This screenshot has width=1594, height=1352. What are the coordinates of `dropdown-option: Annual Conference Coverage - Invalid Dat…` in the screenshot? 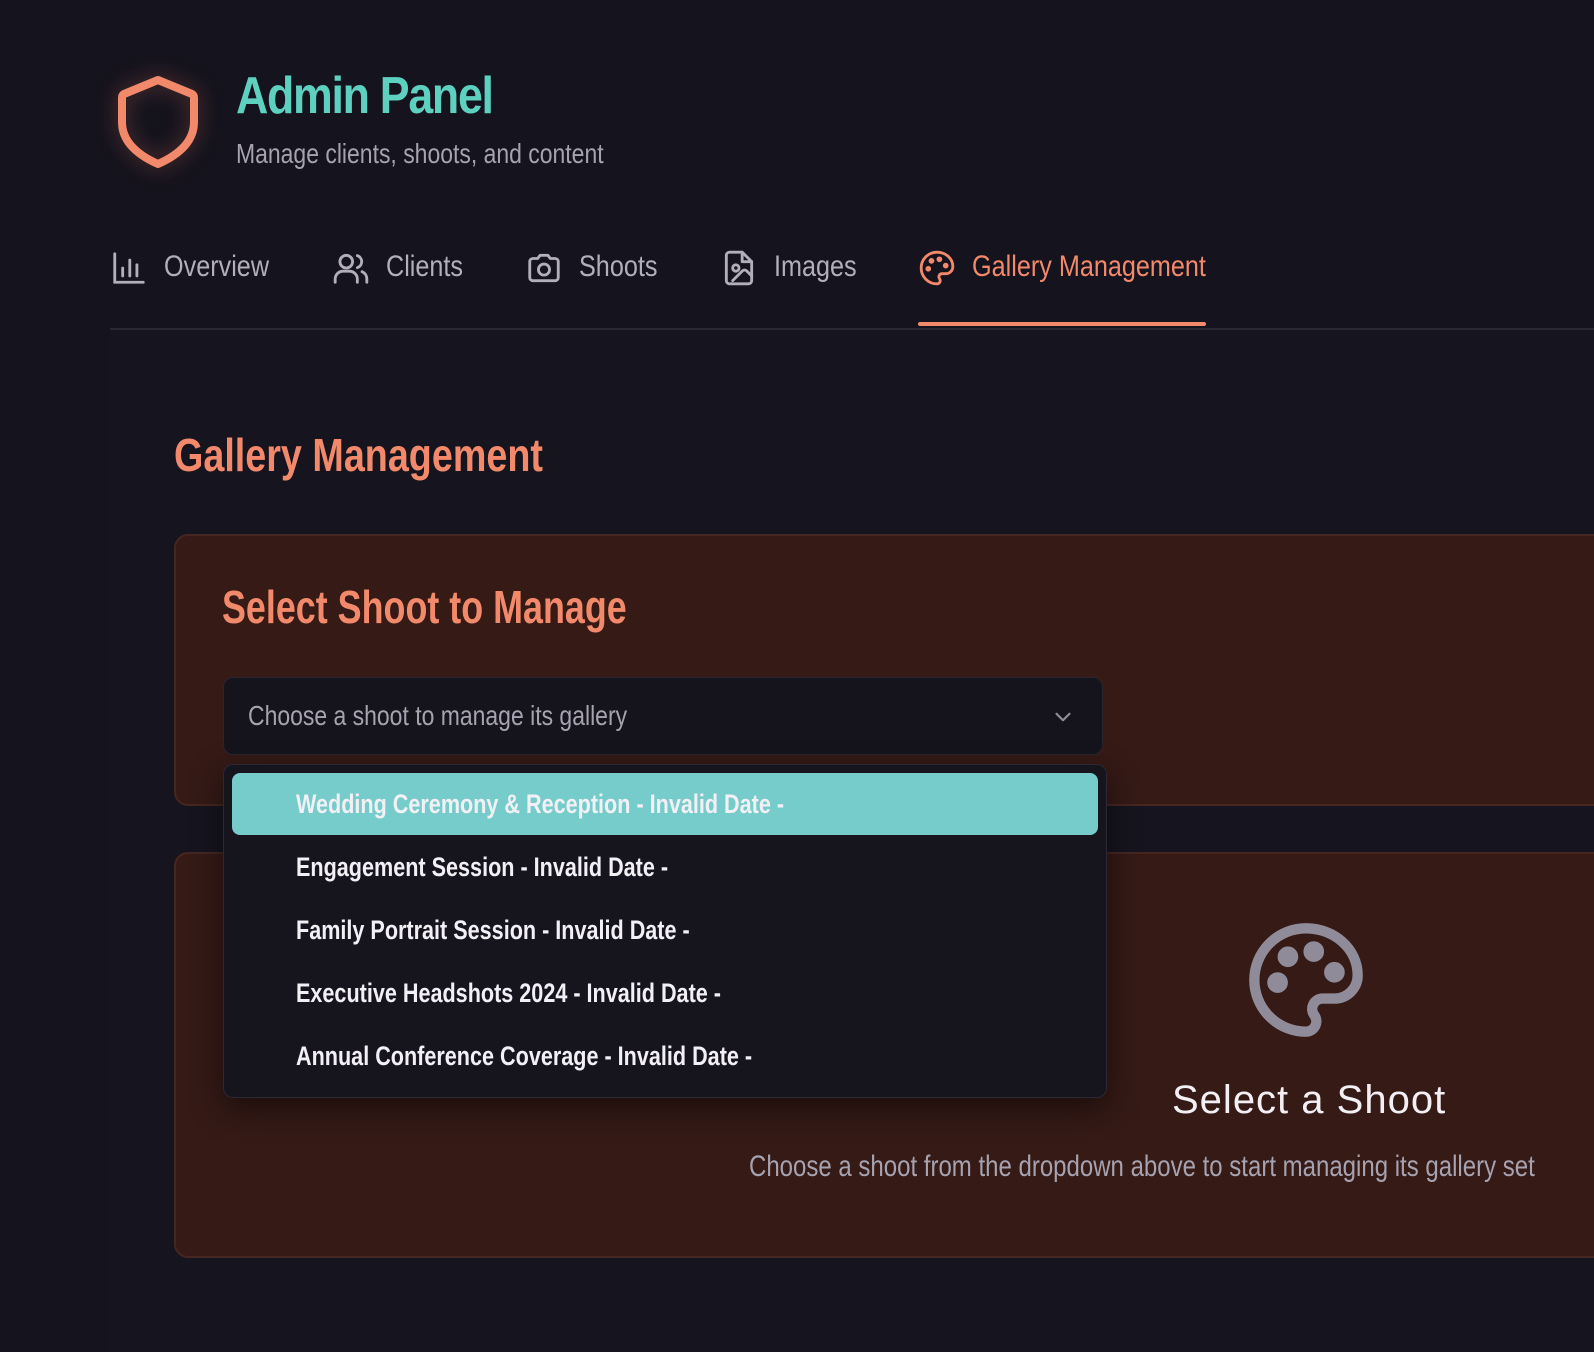 It's located at (665, 1056).